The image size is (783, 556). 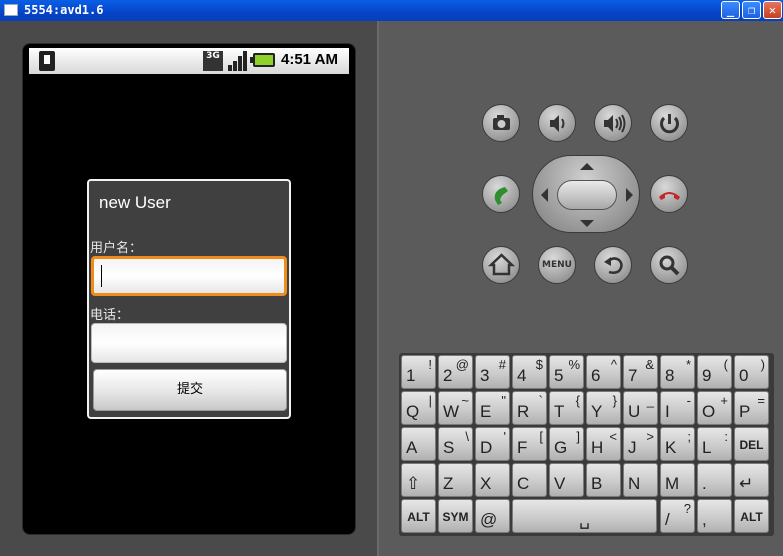 I want to click on key-0-8: 9(, so click(x=714, y=372).